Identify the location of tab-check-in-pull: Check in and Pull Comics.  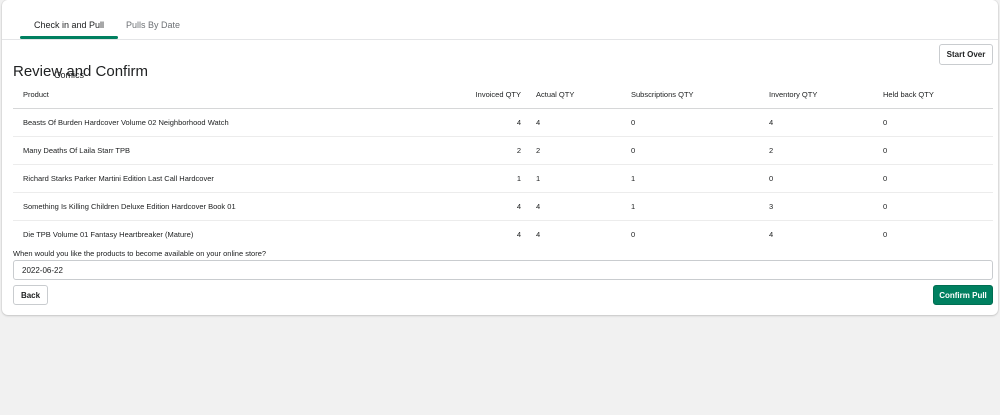
(69, 40).